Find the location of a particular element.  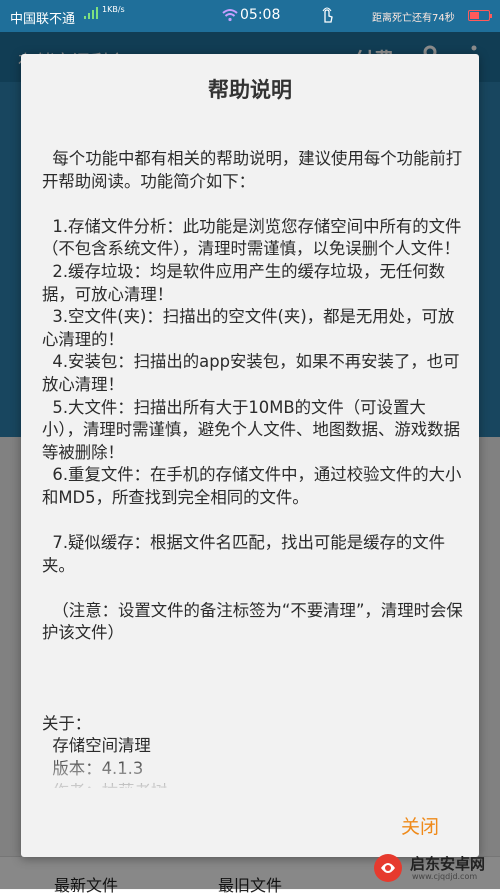

battery-icon is located at coordinates (480, 15).